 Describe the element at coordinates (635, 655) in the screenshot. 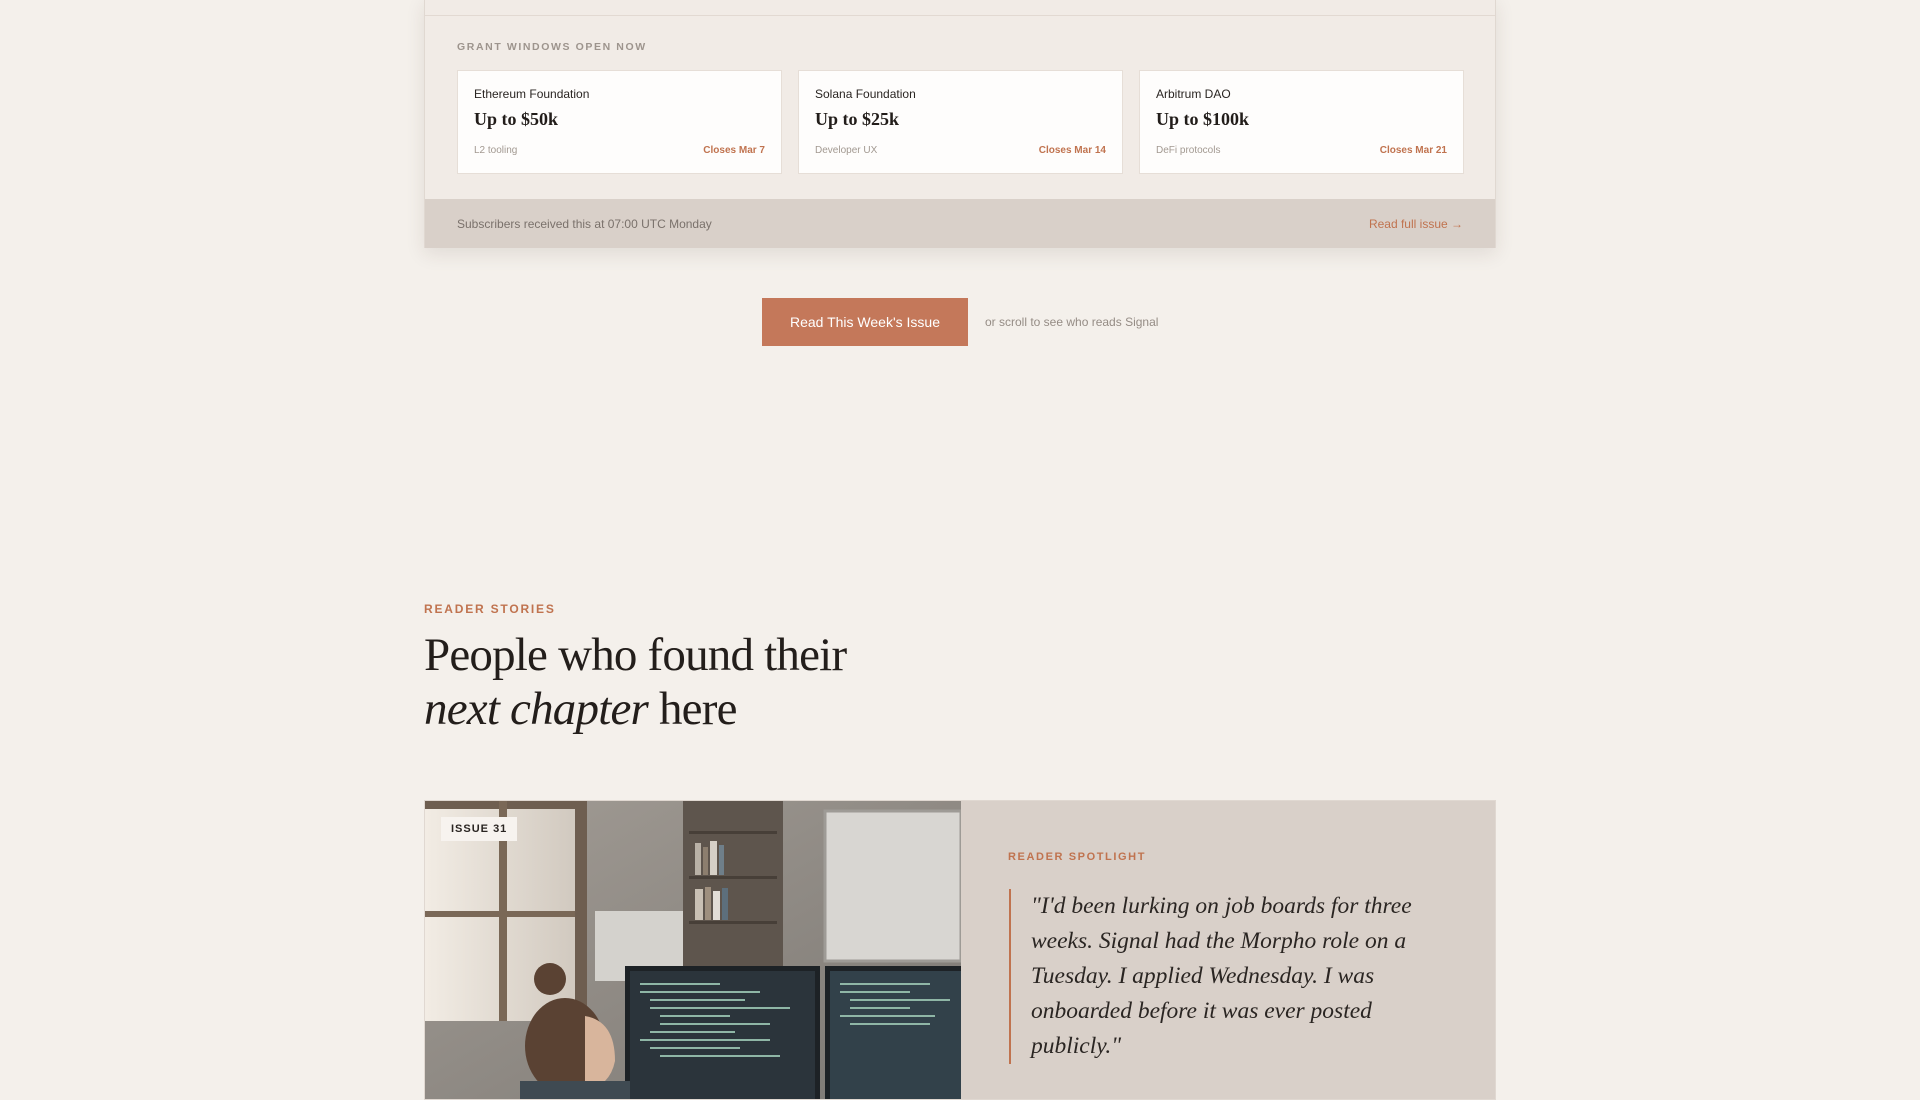

I see `headline-line-1: People who found their` at that location.